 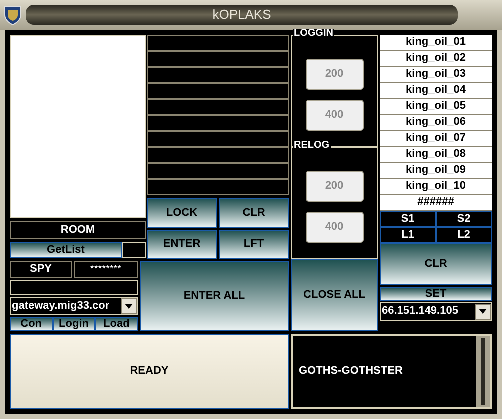 I want to click on group-title: LOGGIN, so click(x=313, y=34).